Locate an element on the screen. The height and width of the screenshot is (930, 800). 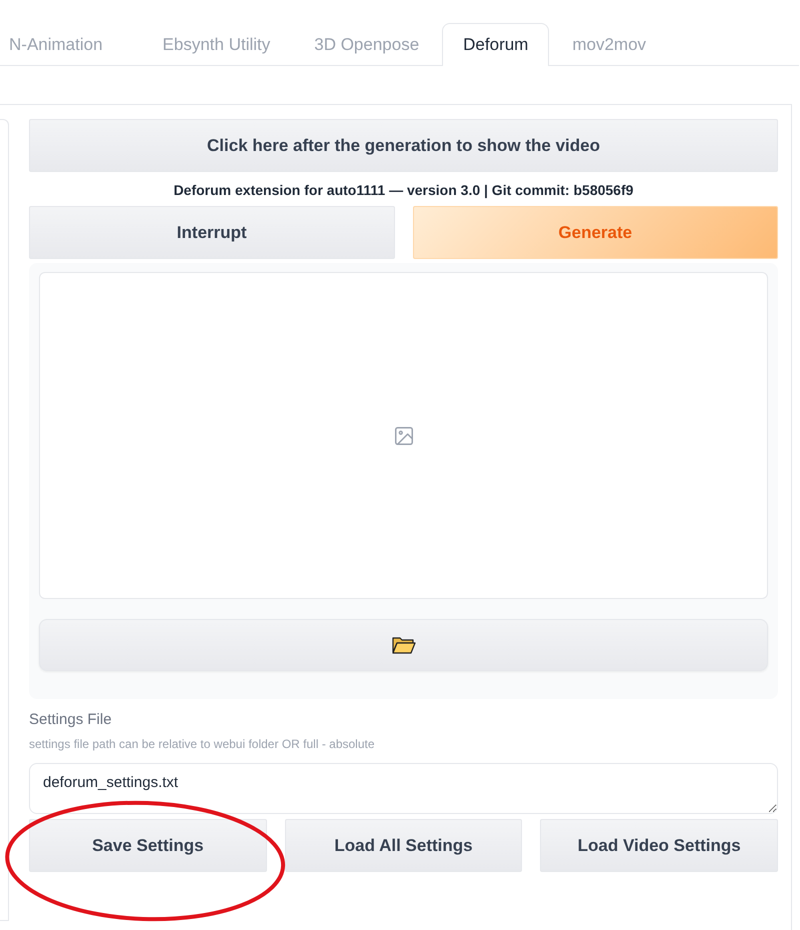
image-icon is located at coordinates (403, 435).